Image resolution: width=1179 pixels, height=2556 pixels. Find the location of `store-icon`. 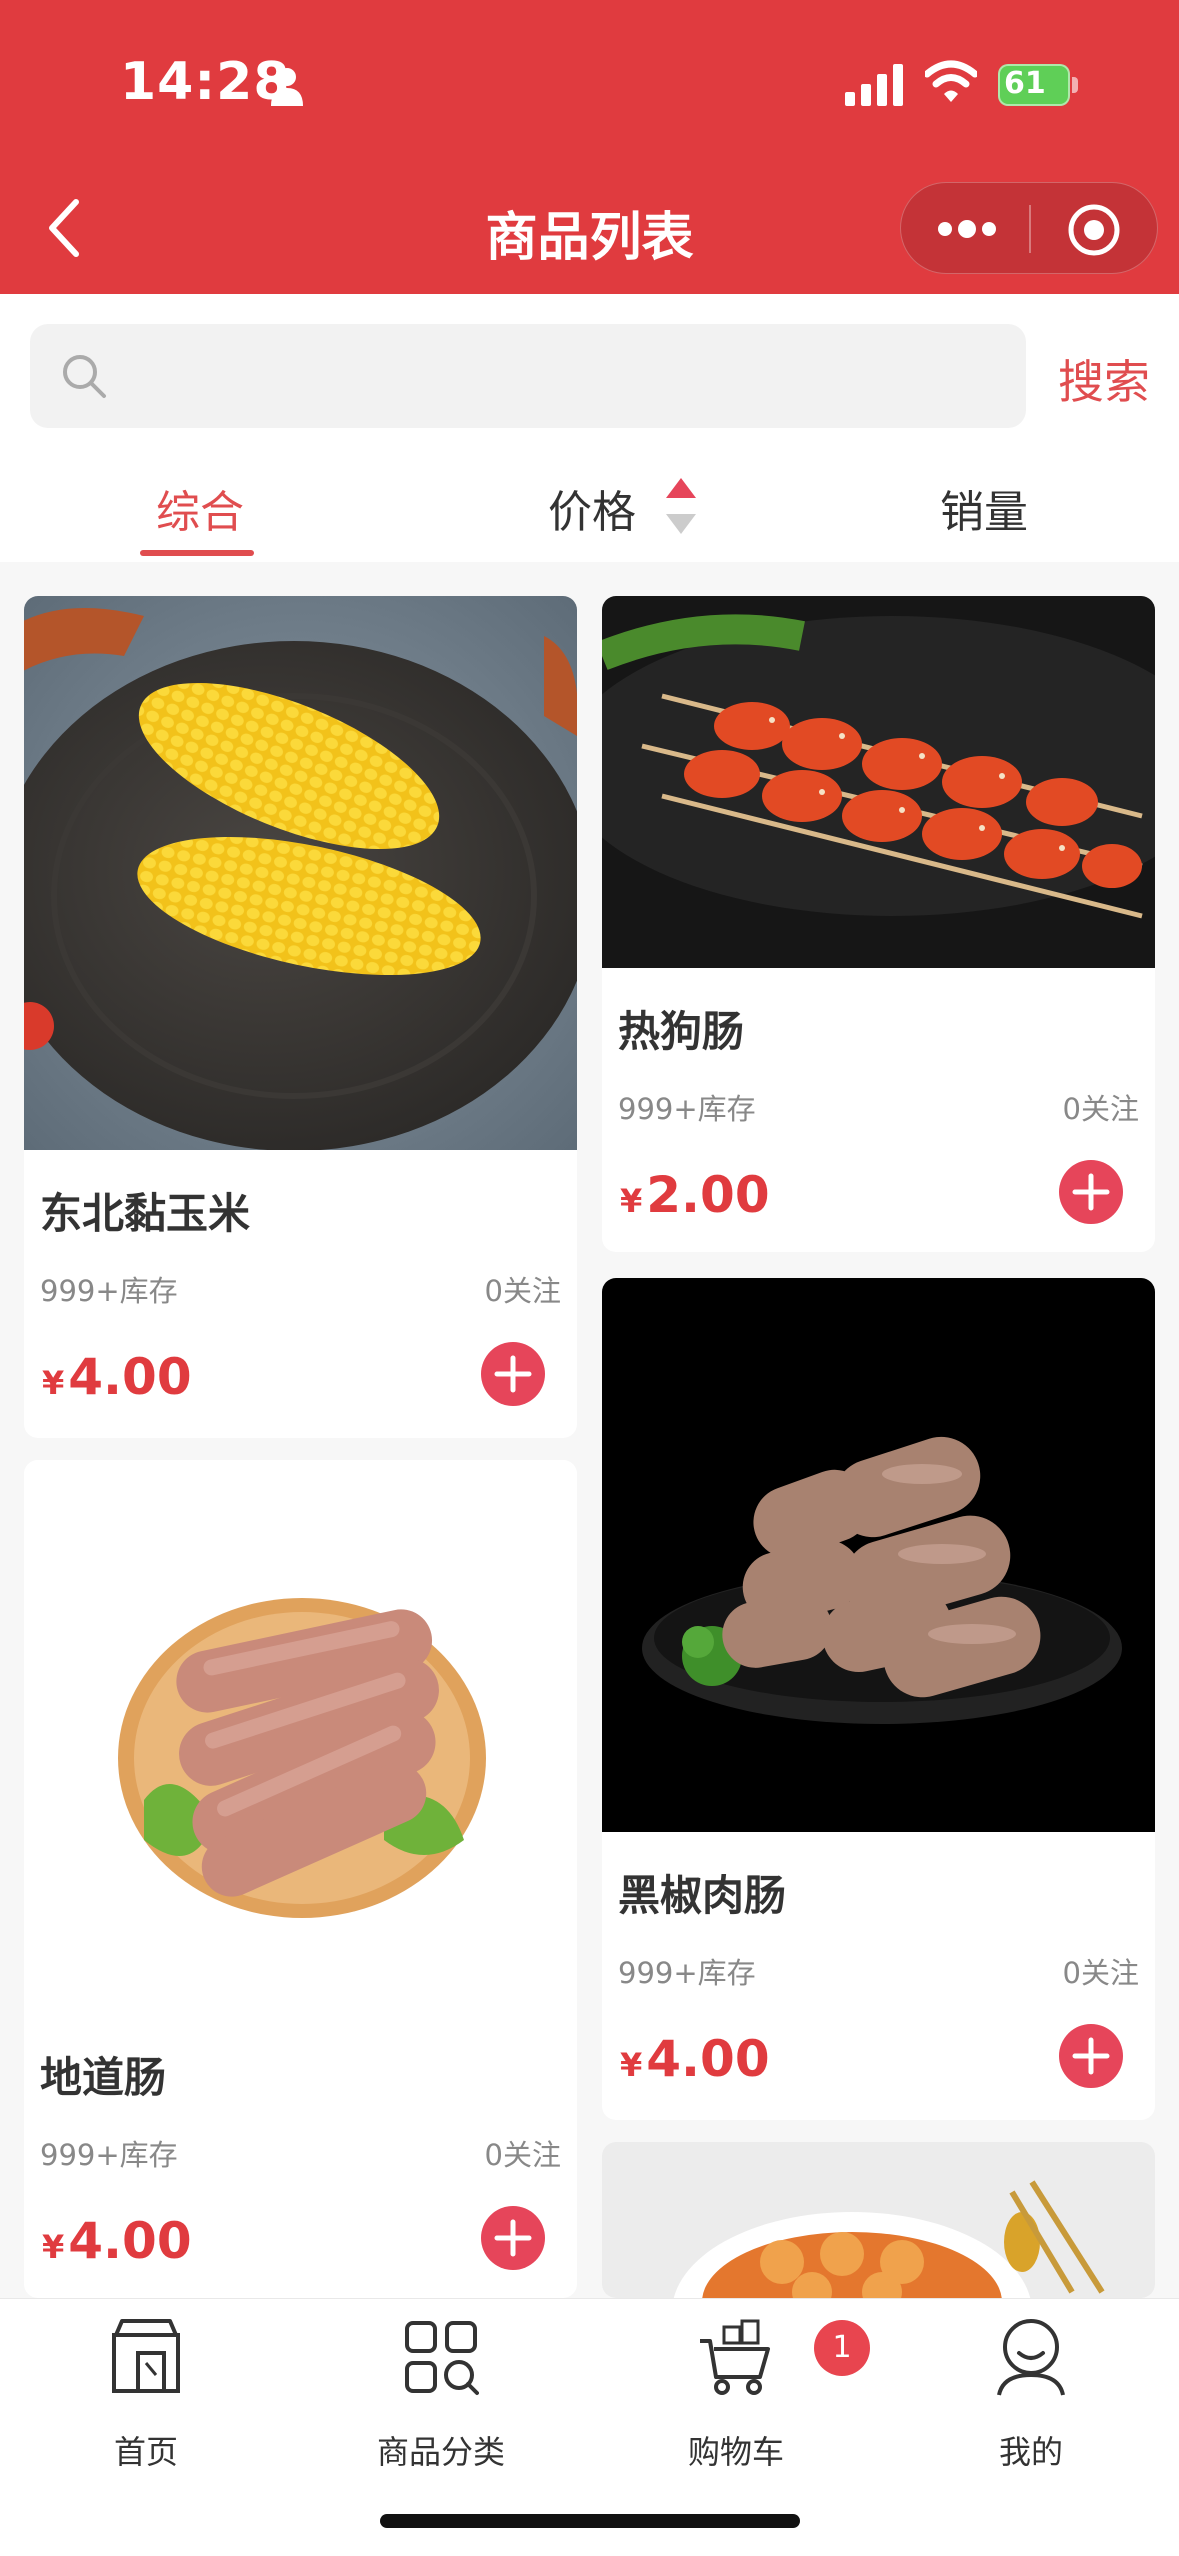

store-icon is located at coordinates (146, 2356).